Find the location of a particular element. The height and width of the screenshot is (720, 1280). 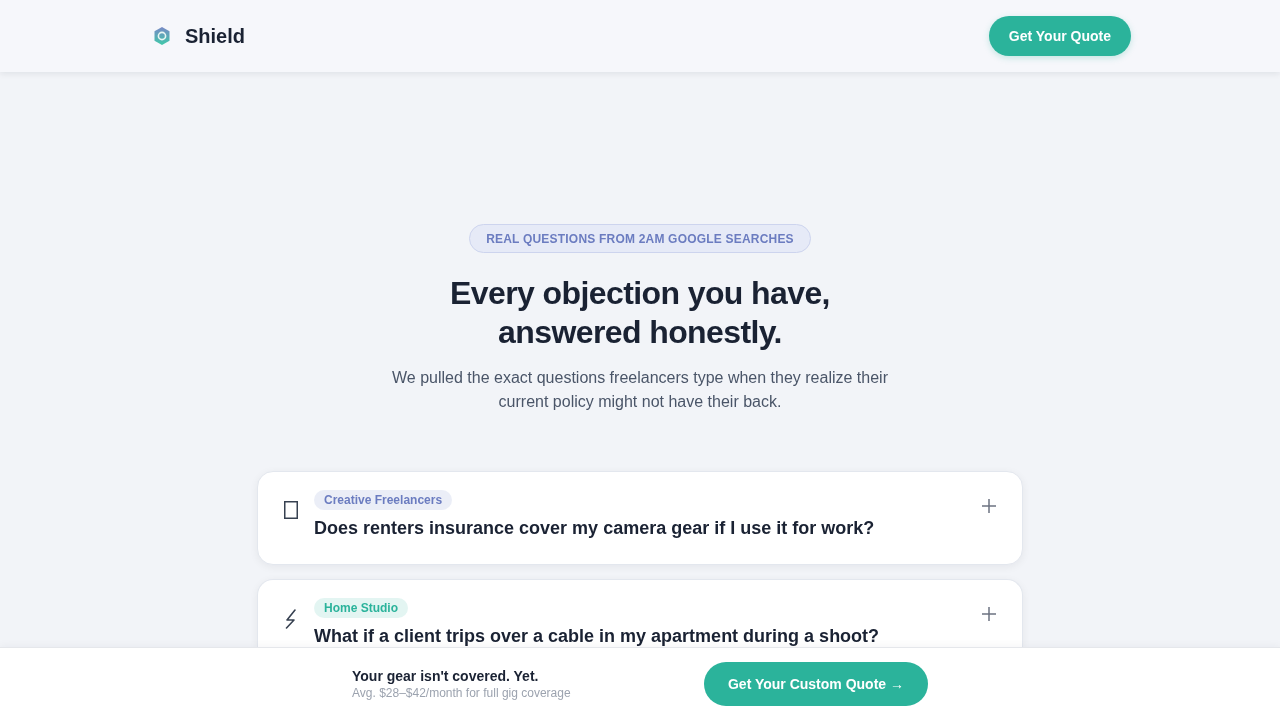

faq-question: Does renters insurance cover my camera gear if I use it for work? is located at coordinates (594, 528).